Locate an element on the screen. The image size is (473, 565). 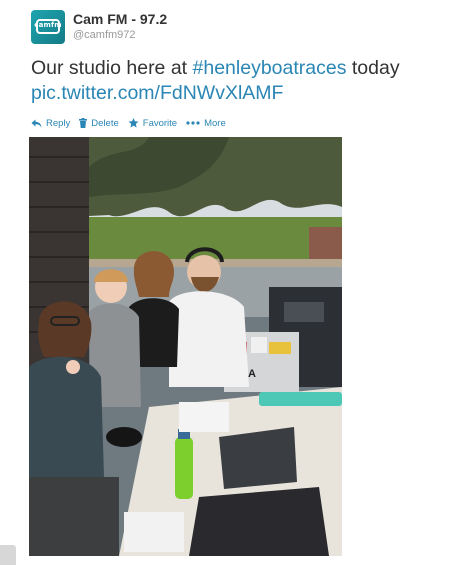
photo-green-bottle is located at coordinates (184, 468).